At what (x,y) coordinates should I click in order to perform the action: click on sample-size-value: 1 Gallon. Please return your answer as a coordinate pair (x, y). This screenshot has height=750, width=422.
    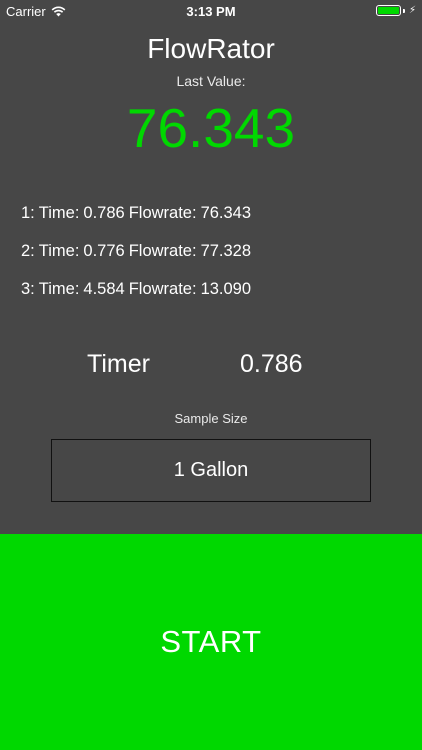
    Looking at the image, I should click on (211, 470).